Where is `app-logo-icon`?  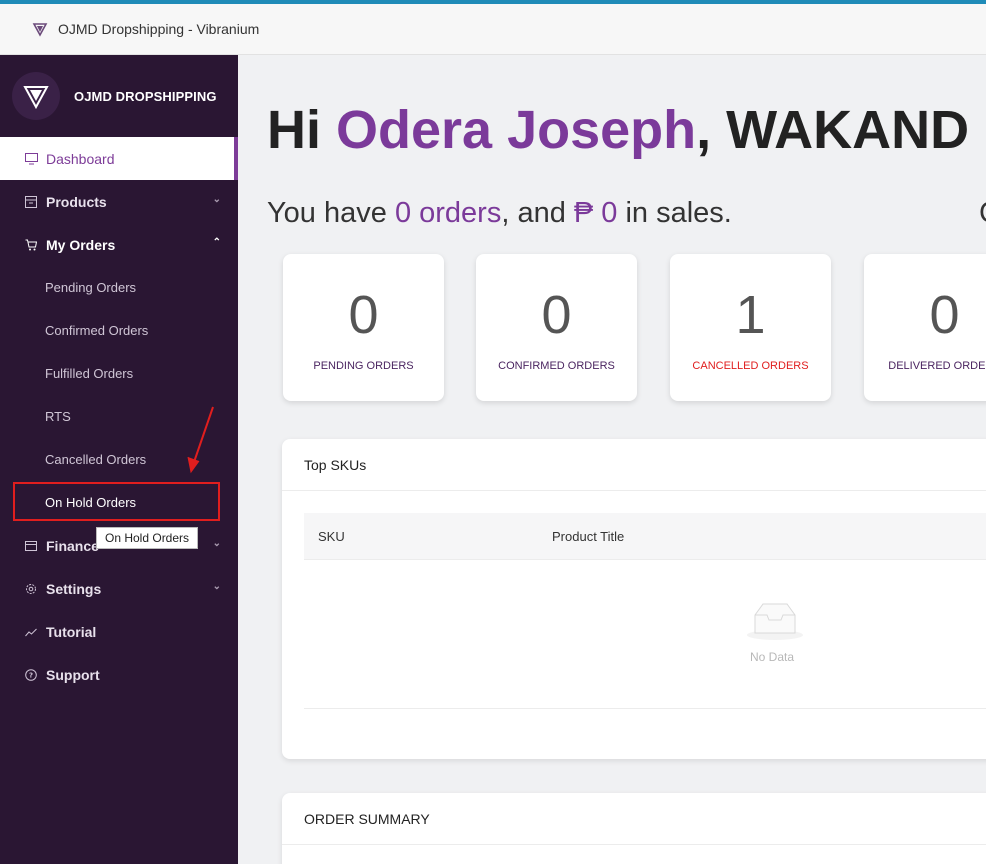
app-logo-icon is located at coordinates (40, 30).